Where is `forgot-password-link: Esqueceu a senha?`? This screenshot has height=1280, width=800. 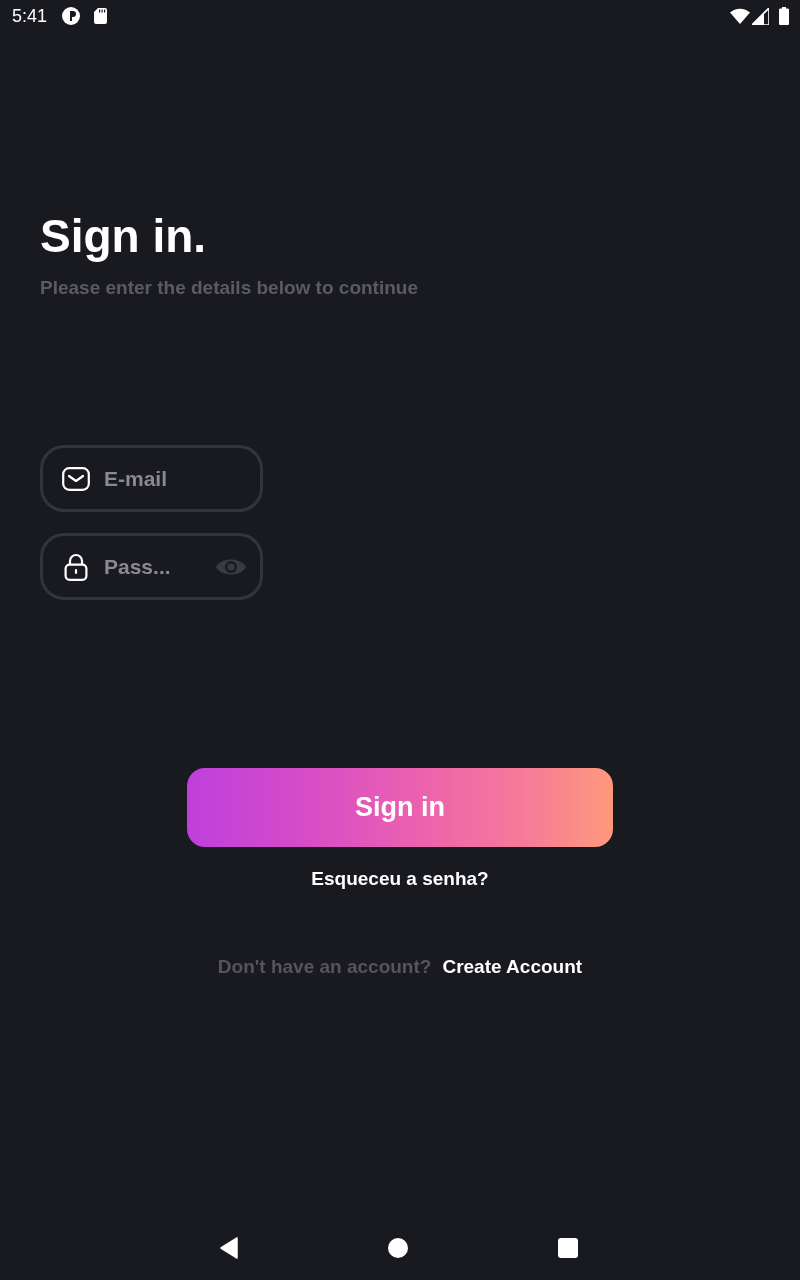 forgot-password-link: Esqueceu a senha? is located at coordinates (400, 879).